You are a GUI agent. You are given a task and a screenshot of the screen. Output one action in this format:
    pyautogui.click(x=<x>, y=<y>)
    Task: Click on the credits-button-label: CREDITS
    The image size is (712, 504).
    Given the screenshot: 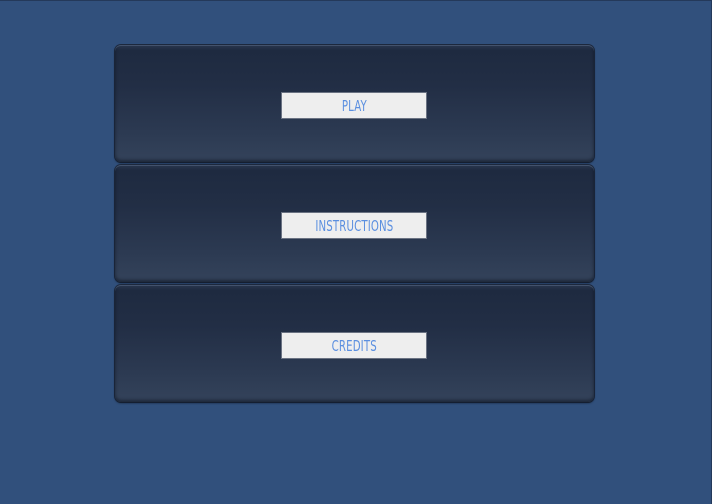 What is the action you would take?
    pyautogui.click(x=354, y=346)
    